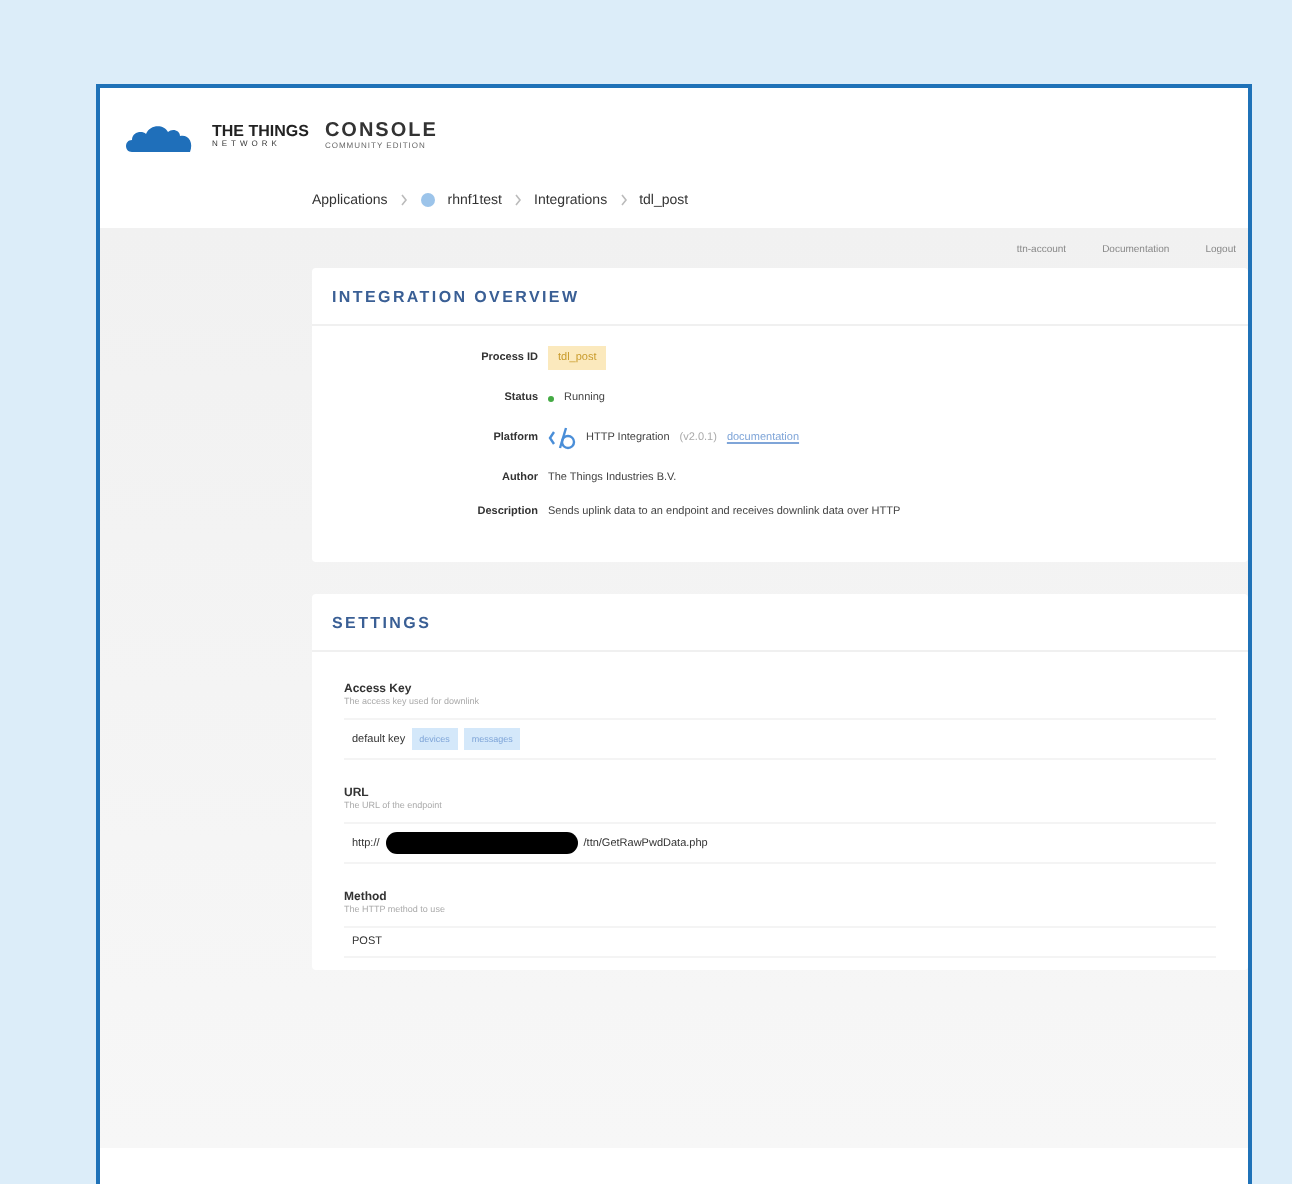 The height and width of the screenshot is (1184, 1292). Describe the element at coordinates (381, 132) in the screenshot. I see `console-title: CONSOLE` at that location.